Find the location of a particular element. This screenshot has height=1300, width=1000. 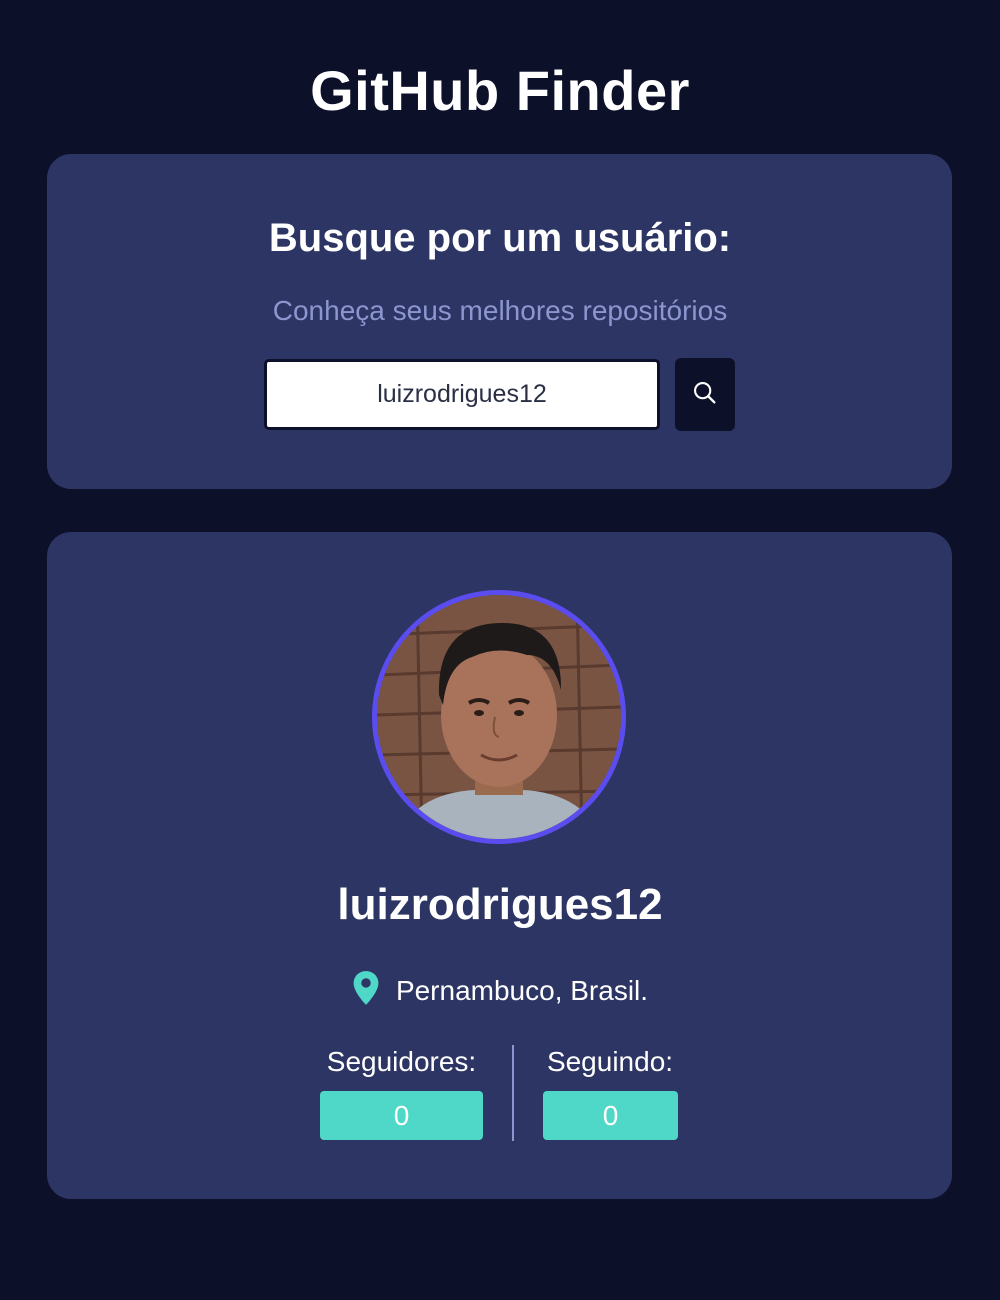

search-subtitle: Conheça seus melhores repositórios is located at coordinates (500, 310).